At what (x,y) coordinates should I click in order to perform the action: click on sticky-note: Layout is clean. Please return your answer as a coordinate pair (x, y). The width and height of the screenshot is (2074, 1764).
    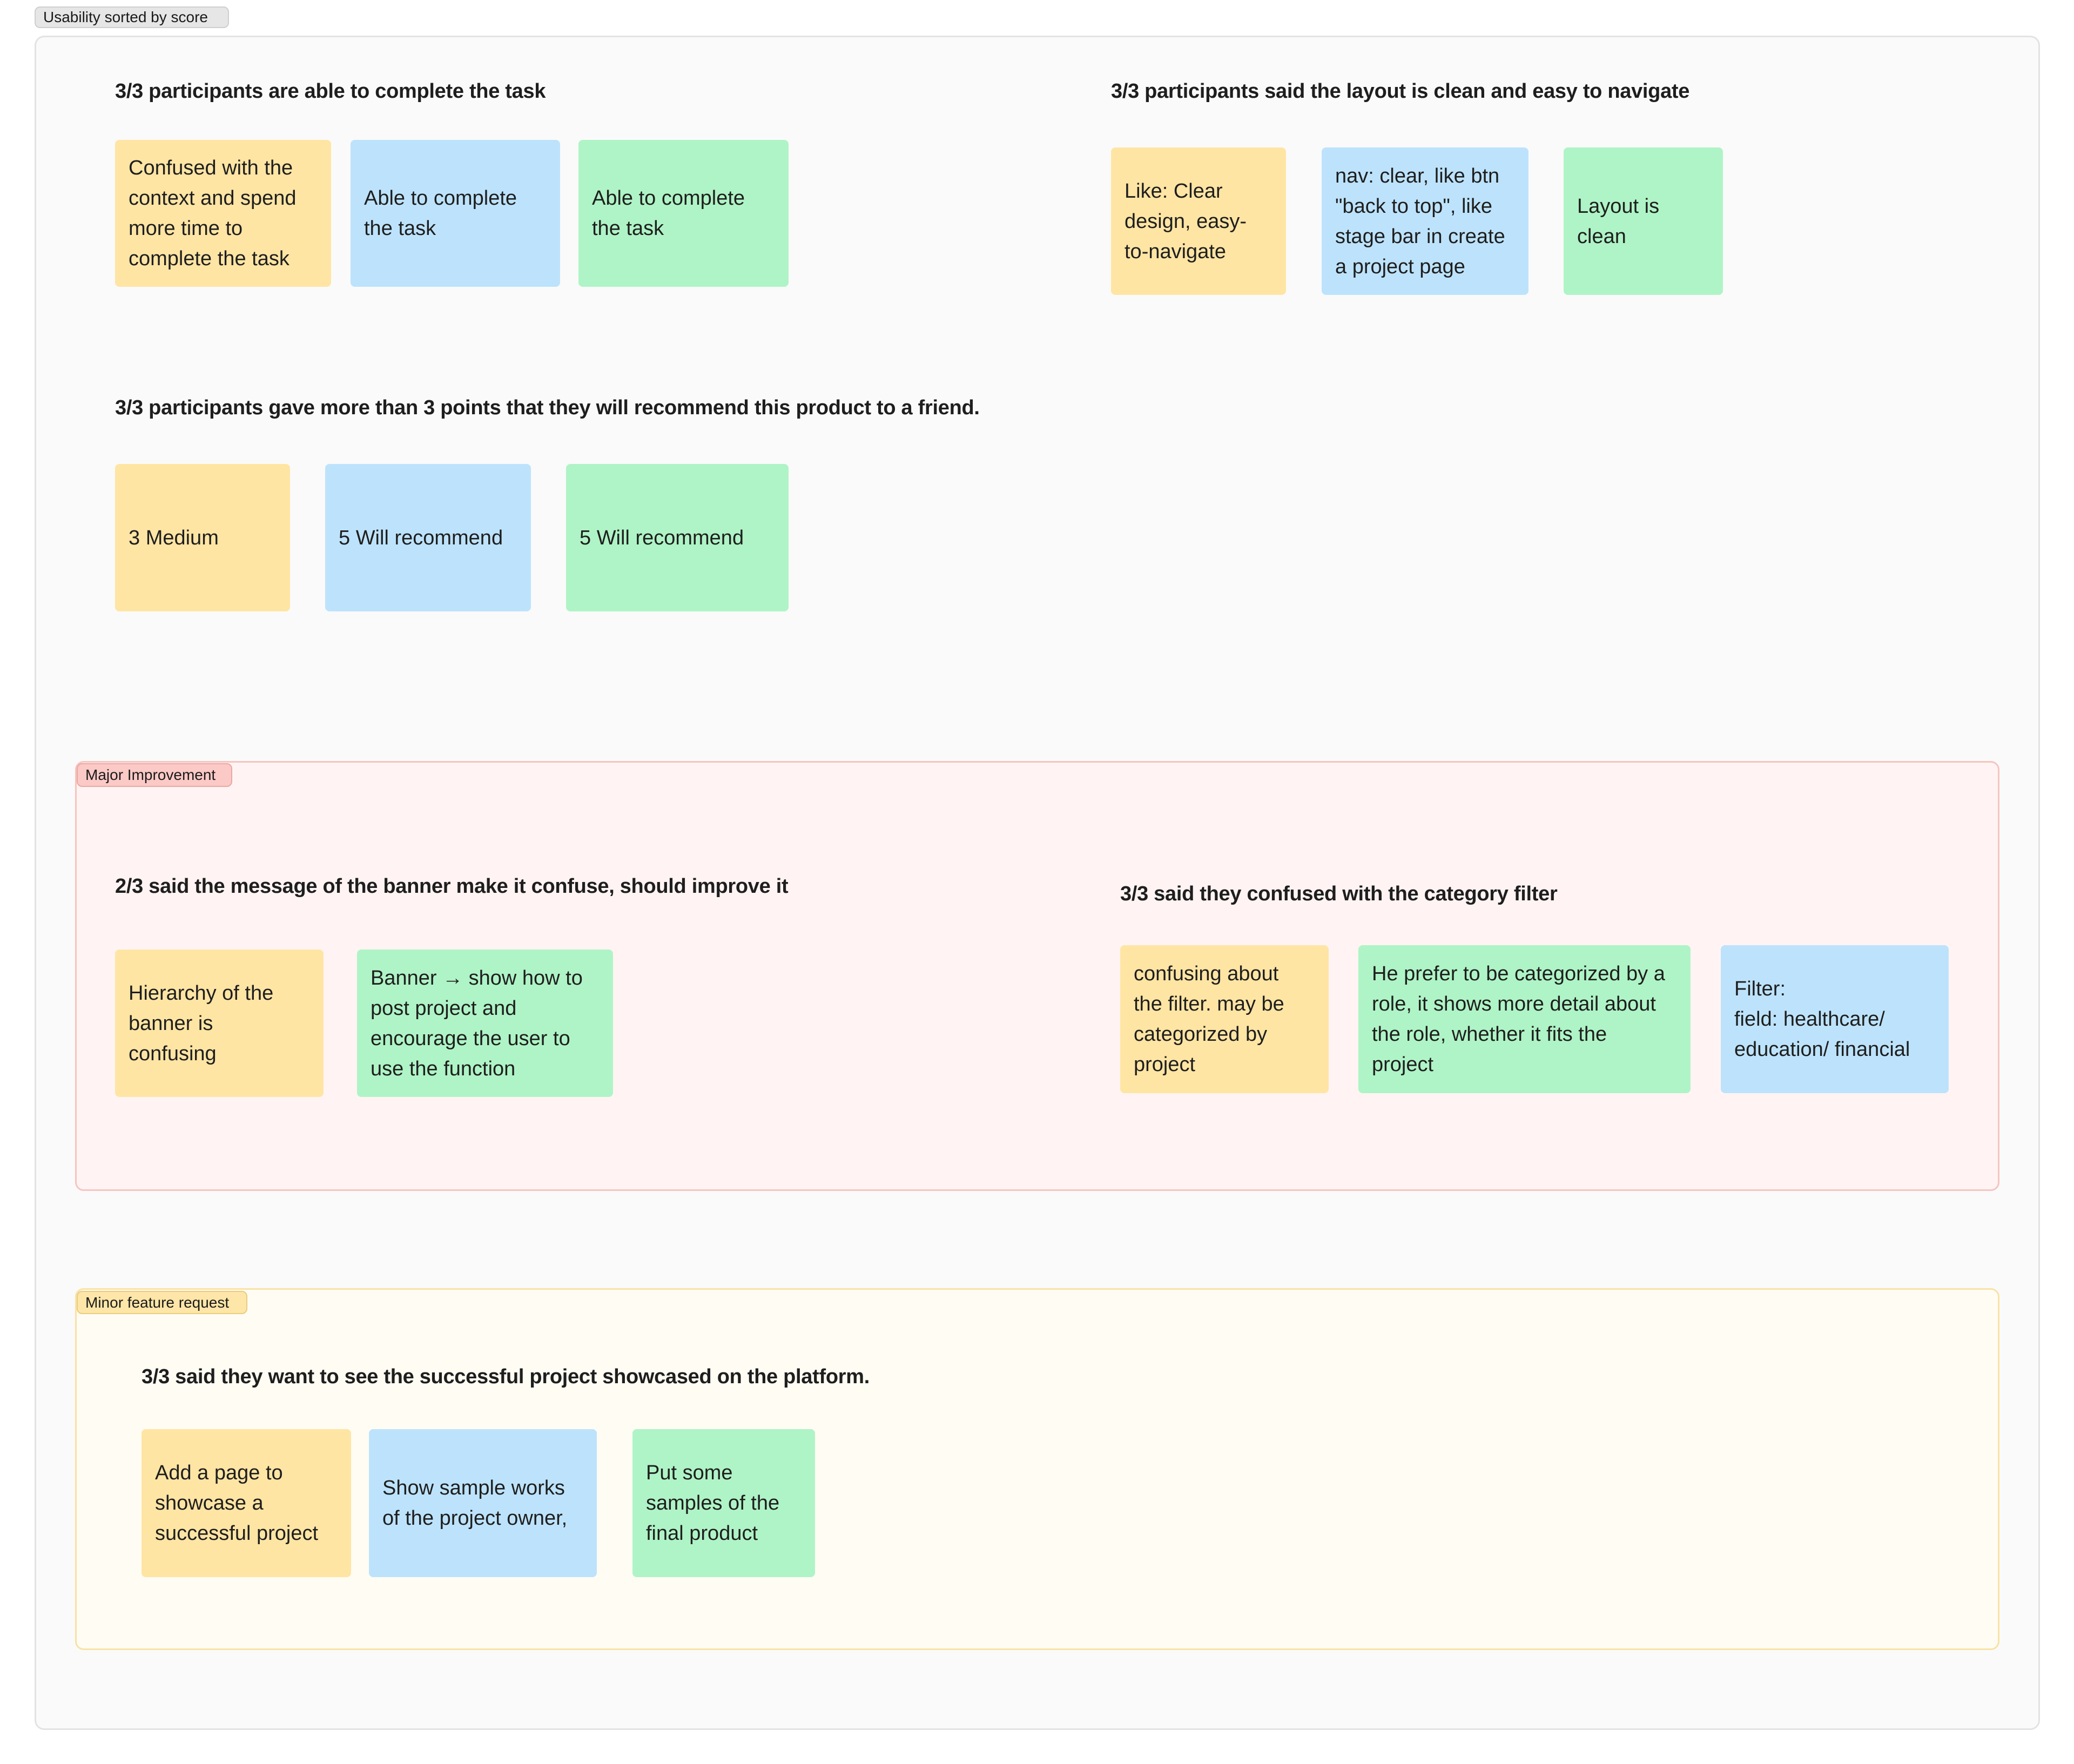
    Looking at the image, I should click on (1644, 221).